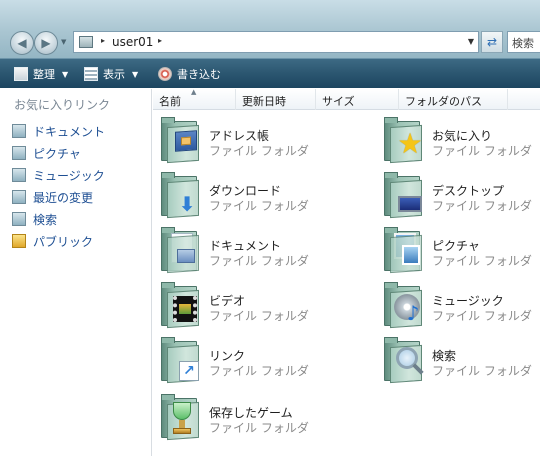  I want to click on user-folder-icon, so click(86, 42).